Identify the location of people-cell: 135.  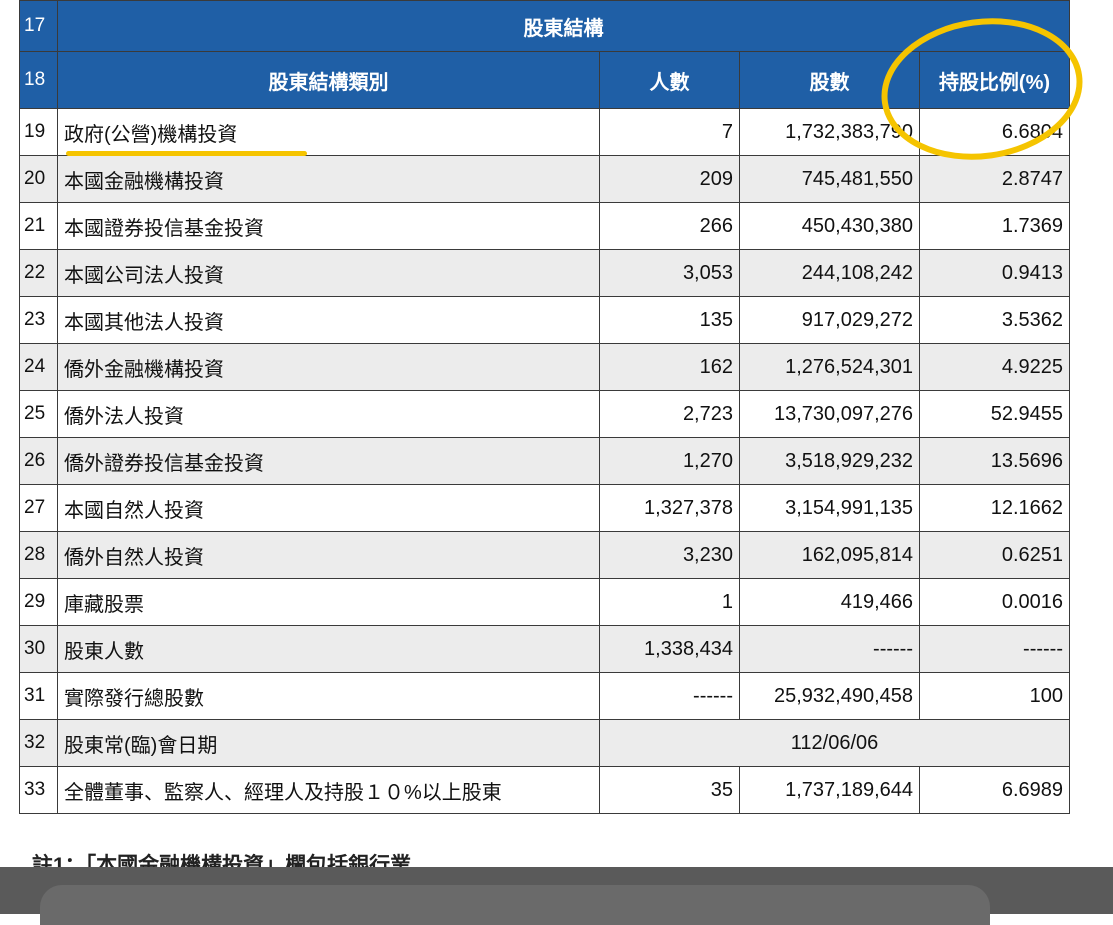
(669, 320).